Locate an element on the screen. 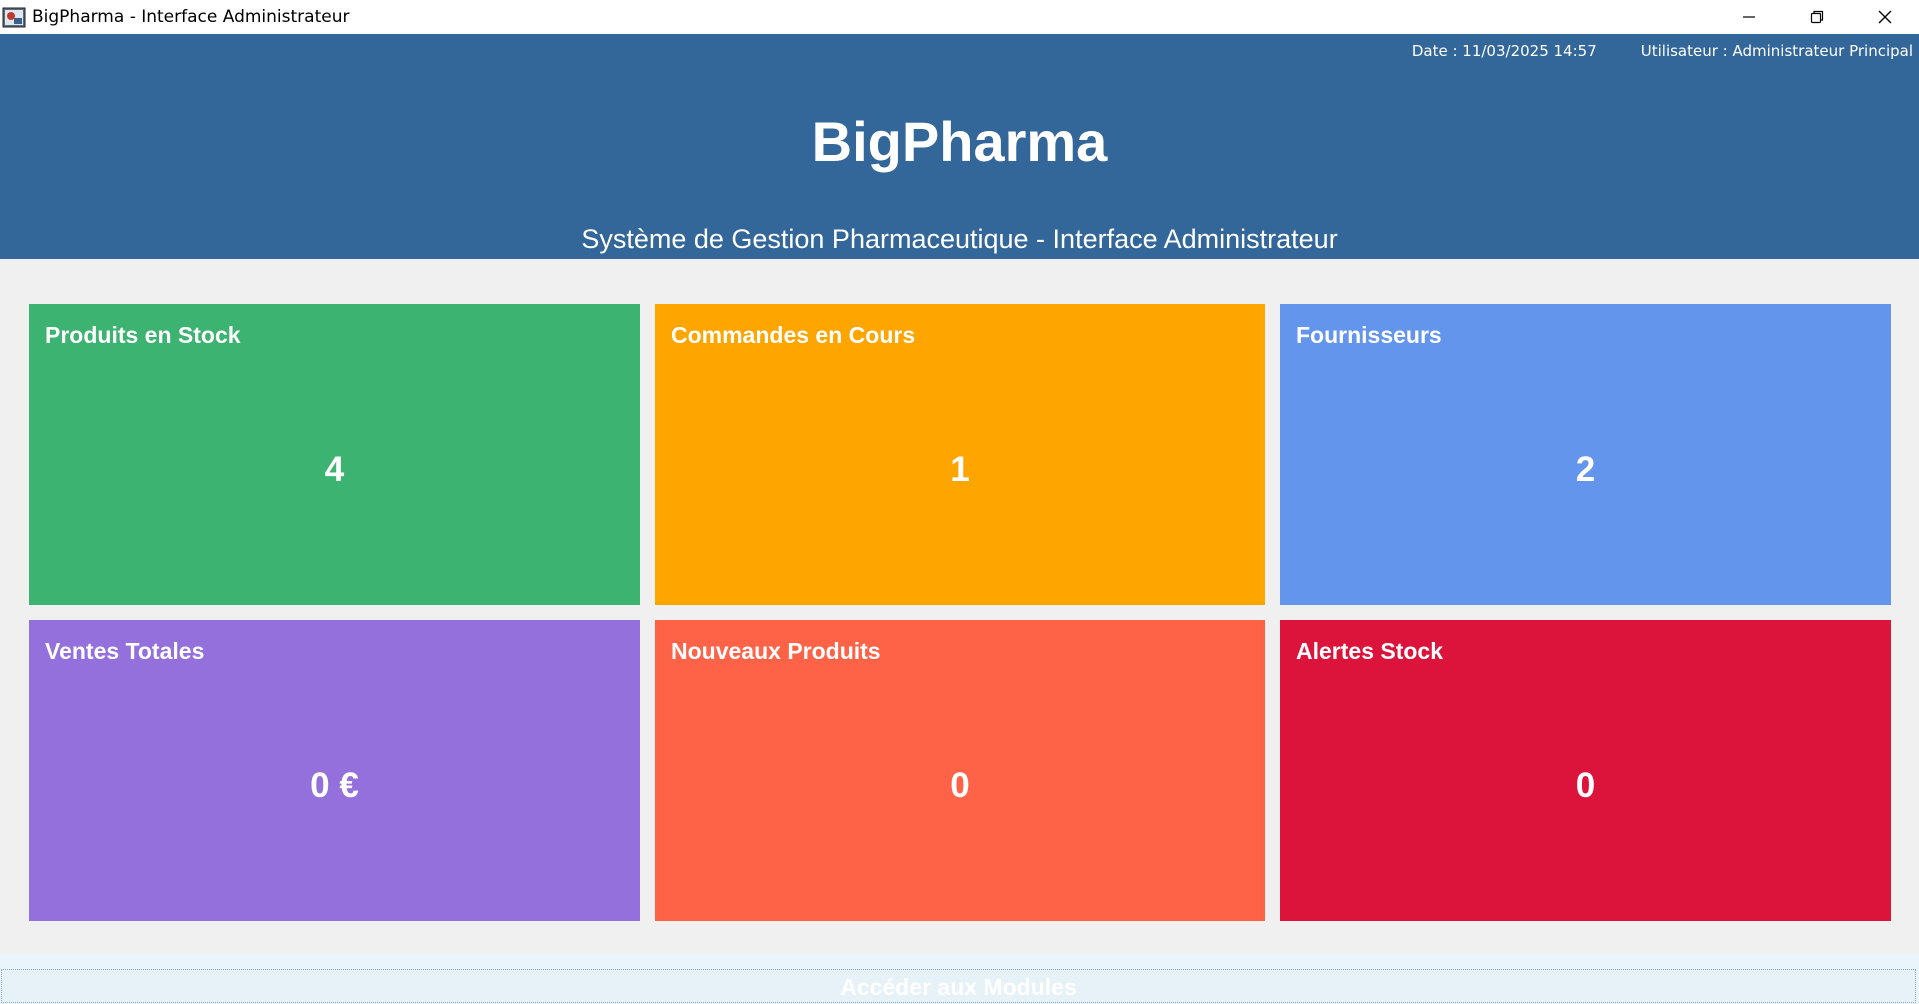 The height and width of the screenshot is (1004, 1919). card-value: 4 is located at coordinates (334, 469).